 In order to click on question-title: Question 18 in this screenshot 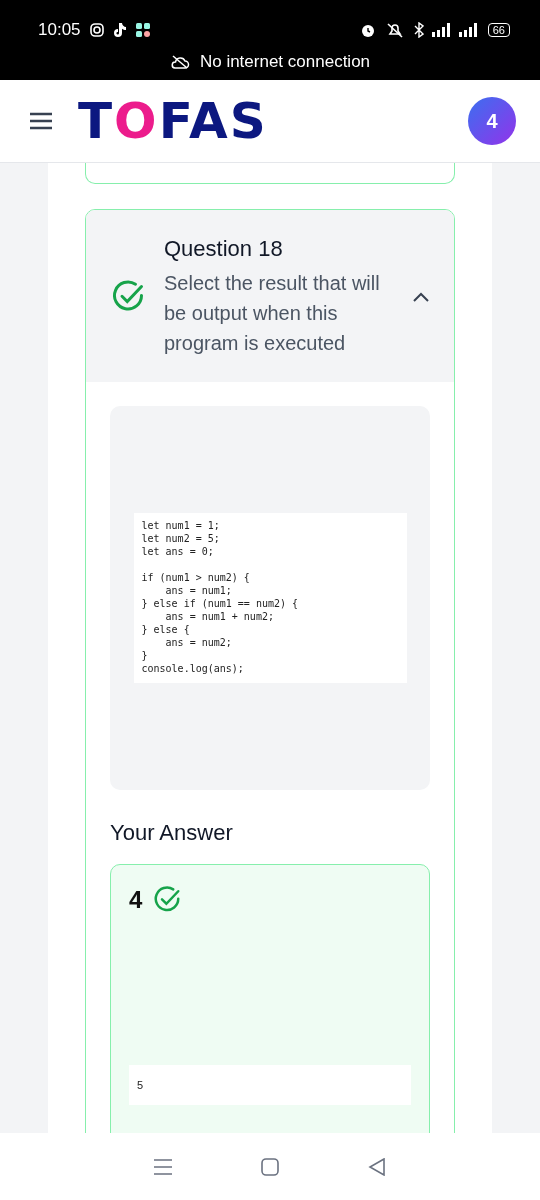, I will do `click(224, 249)`.